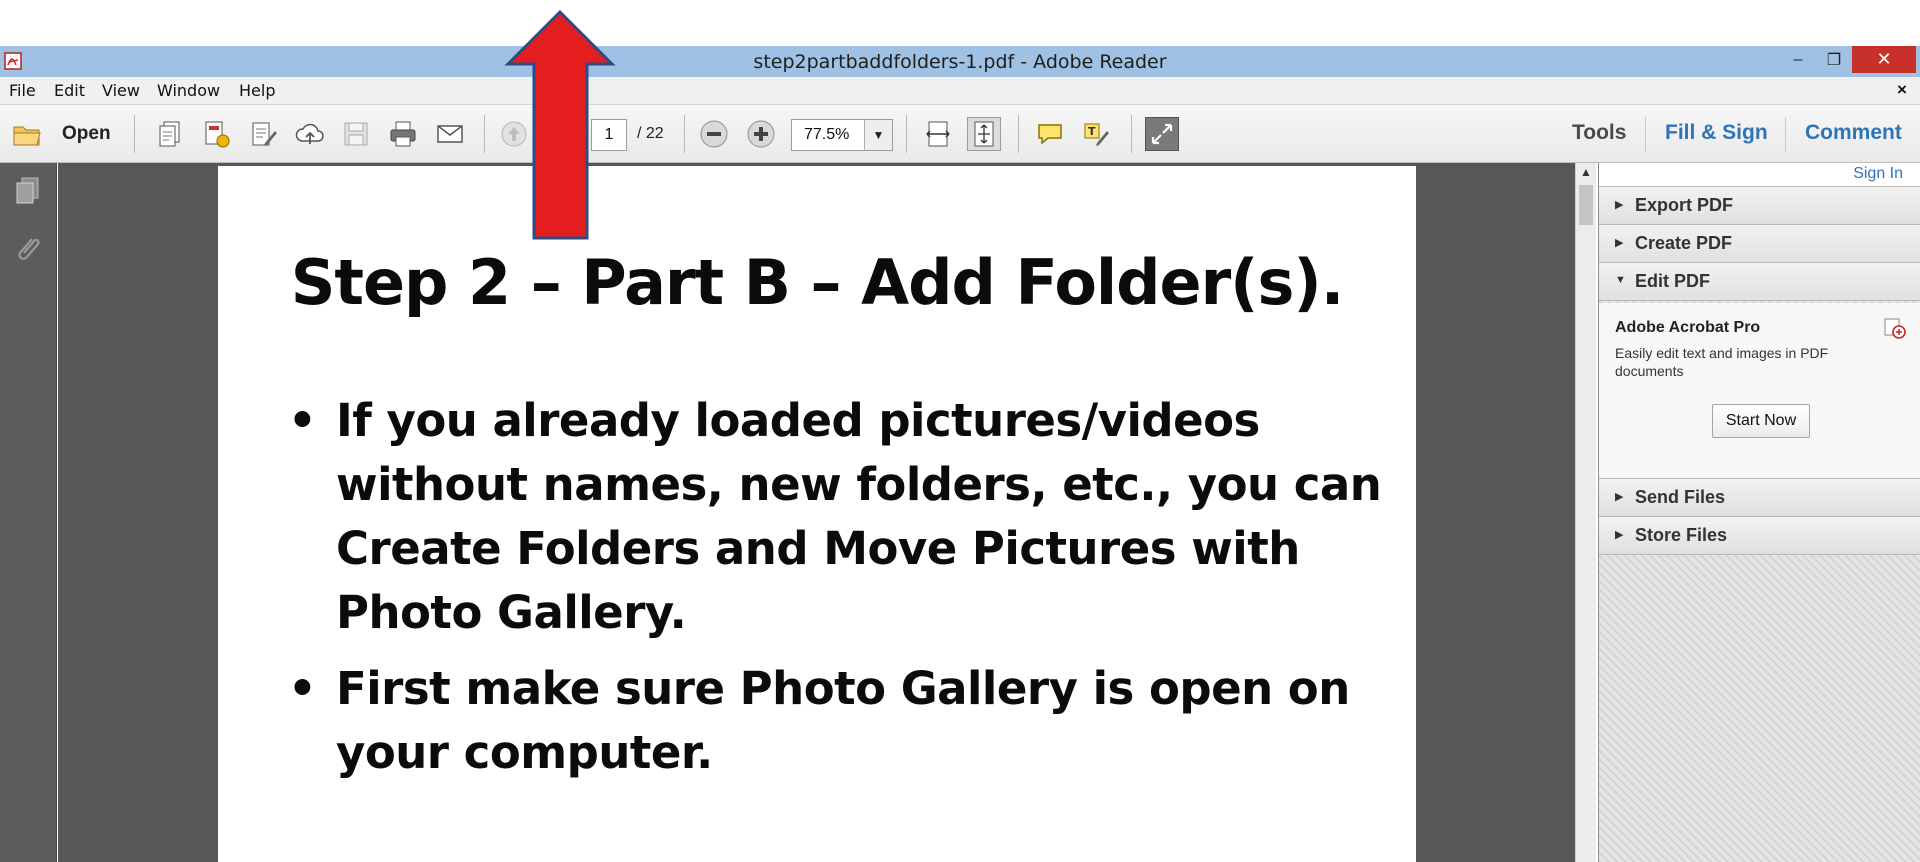 This screenshot has height=862, width=1920. What do you see at coordinates (22, 90) in the screenshot?
I see `menu-file: File` at bounding box center [22, 90].